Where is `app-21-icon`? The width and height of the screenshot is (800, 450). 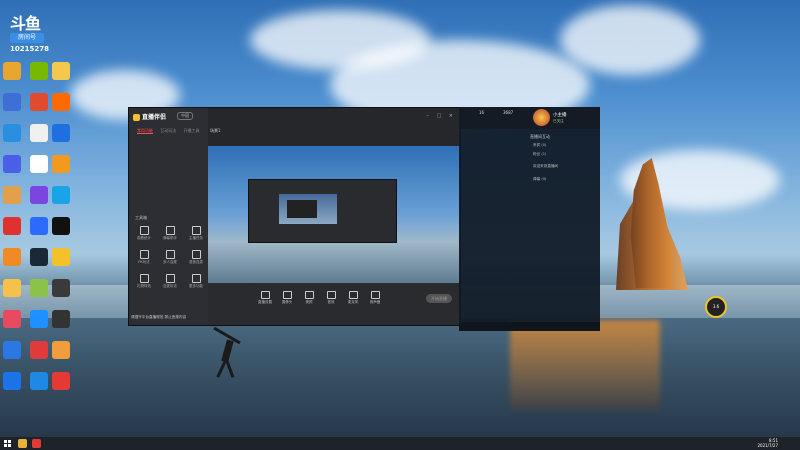 app-21-icon is located at coordinates (61, 257).